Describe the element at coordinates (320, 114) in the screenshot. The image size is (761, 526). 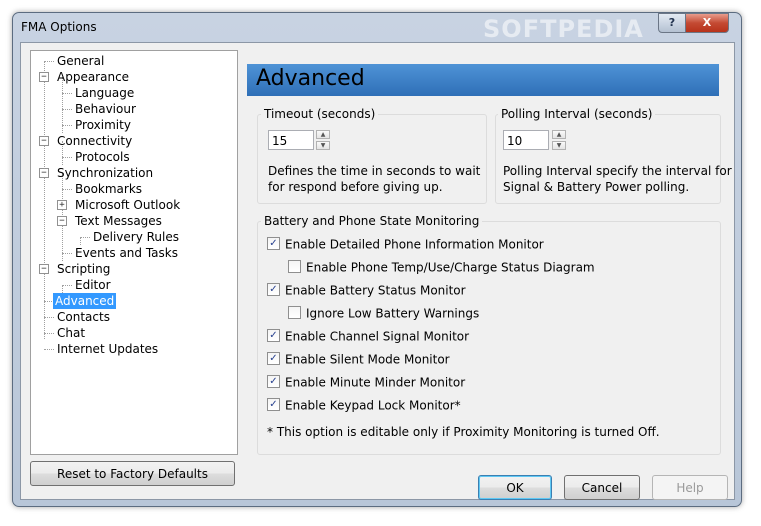
I see `timeout-label: Timeout (seconds)` at that location.